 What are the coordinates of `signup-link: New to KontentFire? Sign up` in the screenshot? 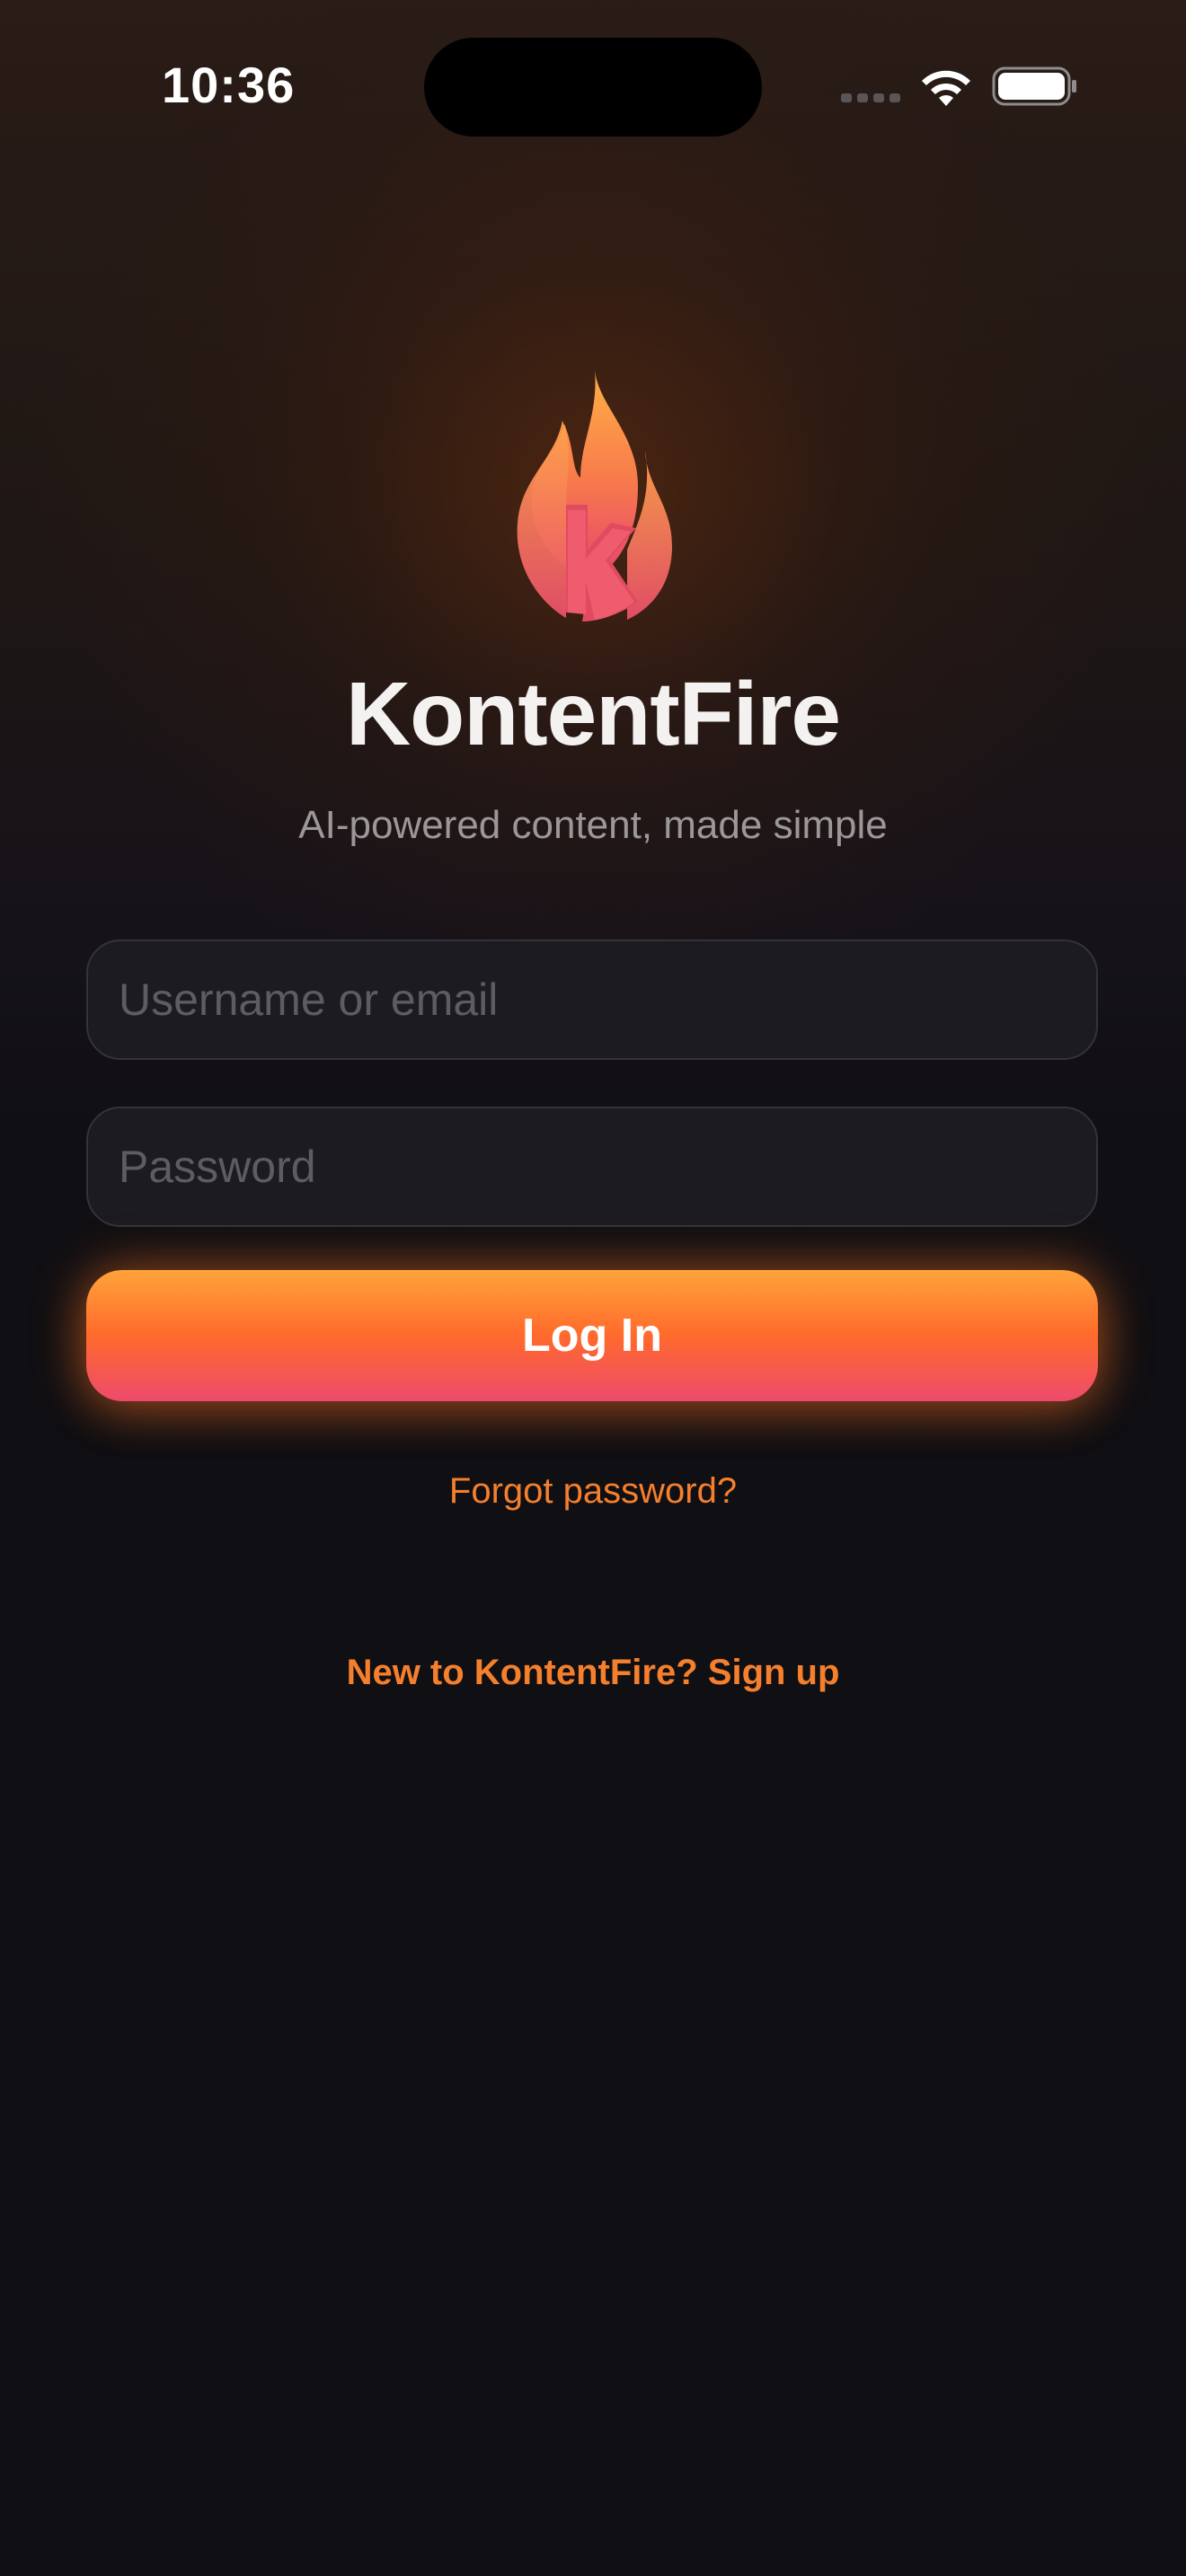 It's located at (593, 1673).